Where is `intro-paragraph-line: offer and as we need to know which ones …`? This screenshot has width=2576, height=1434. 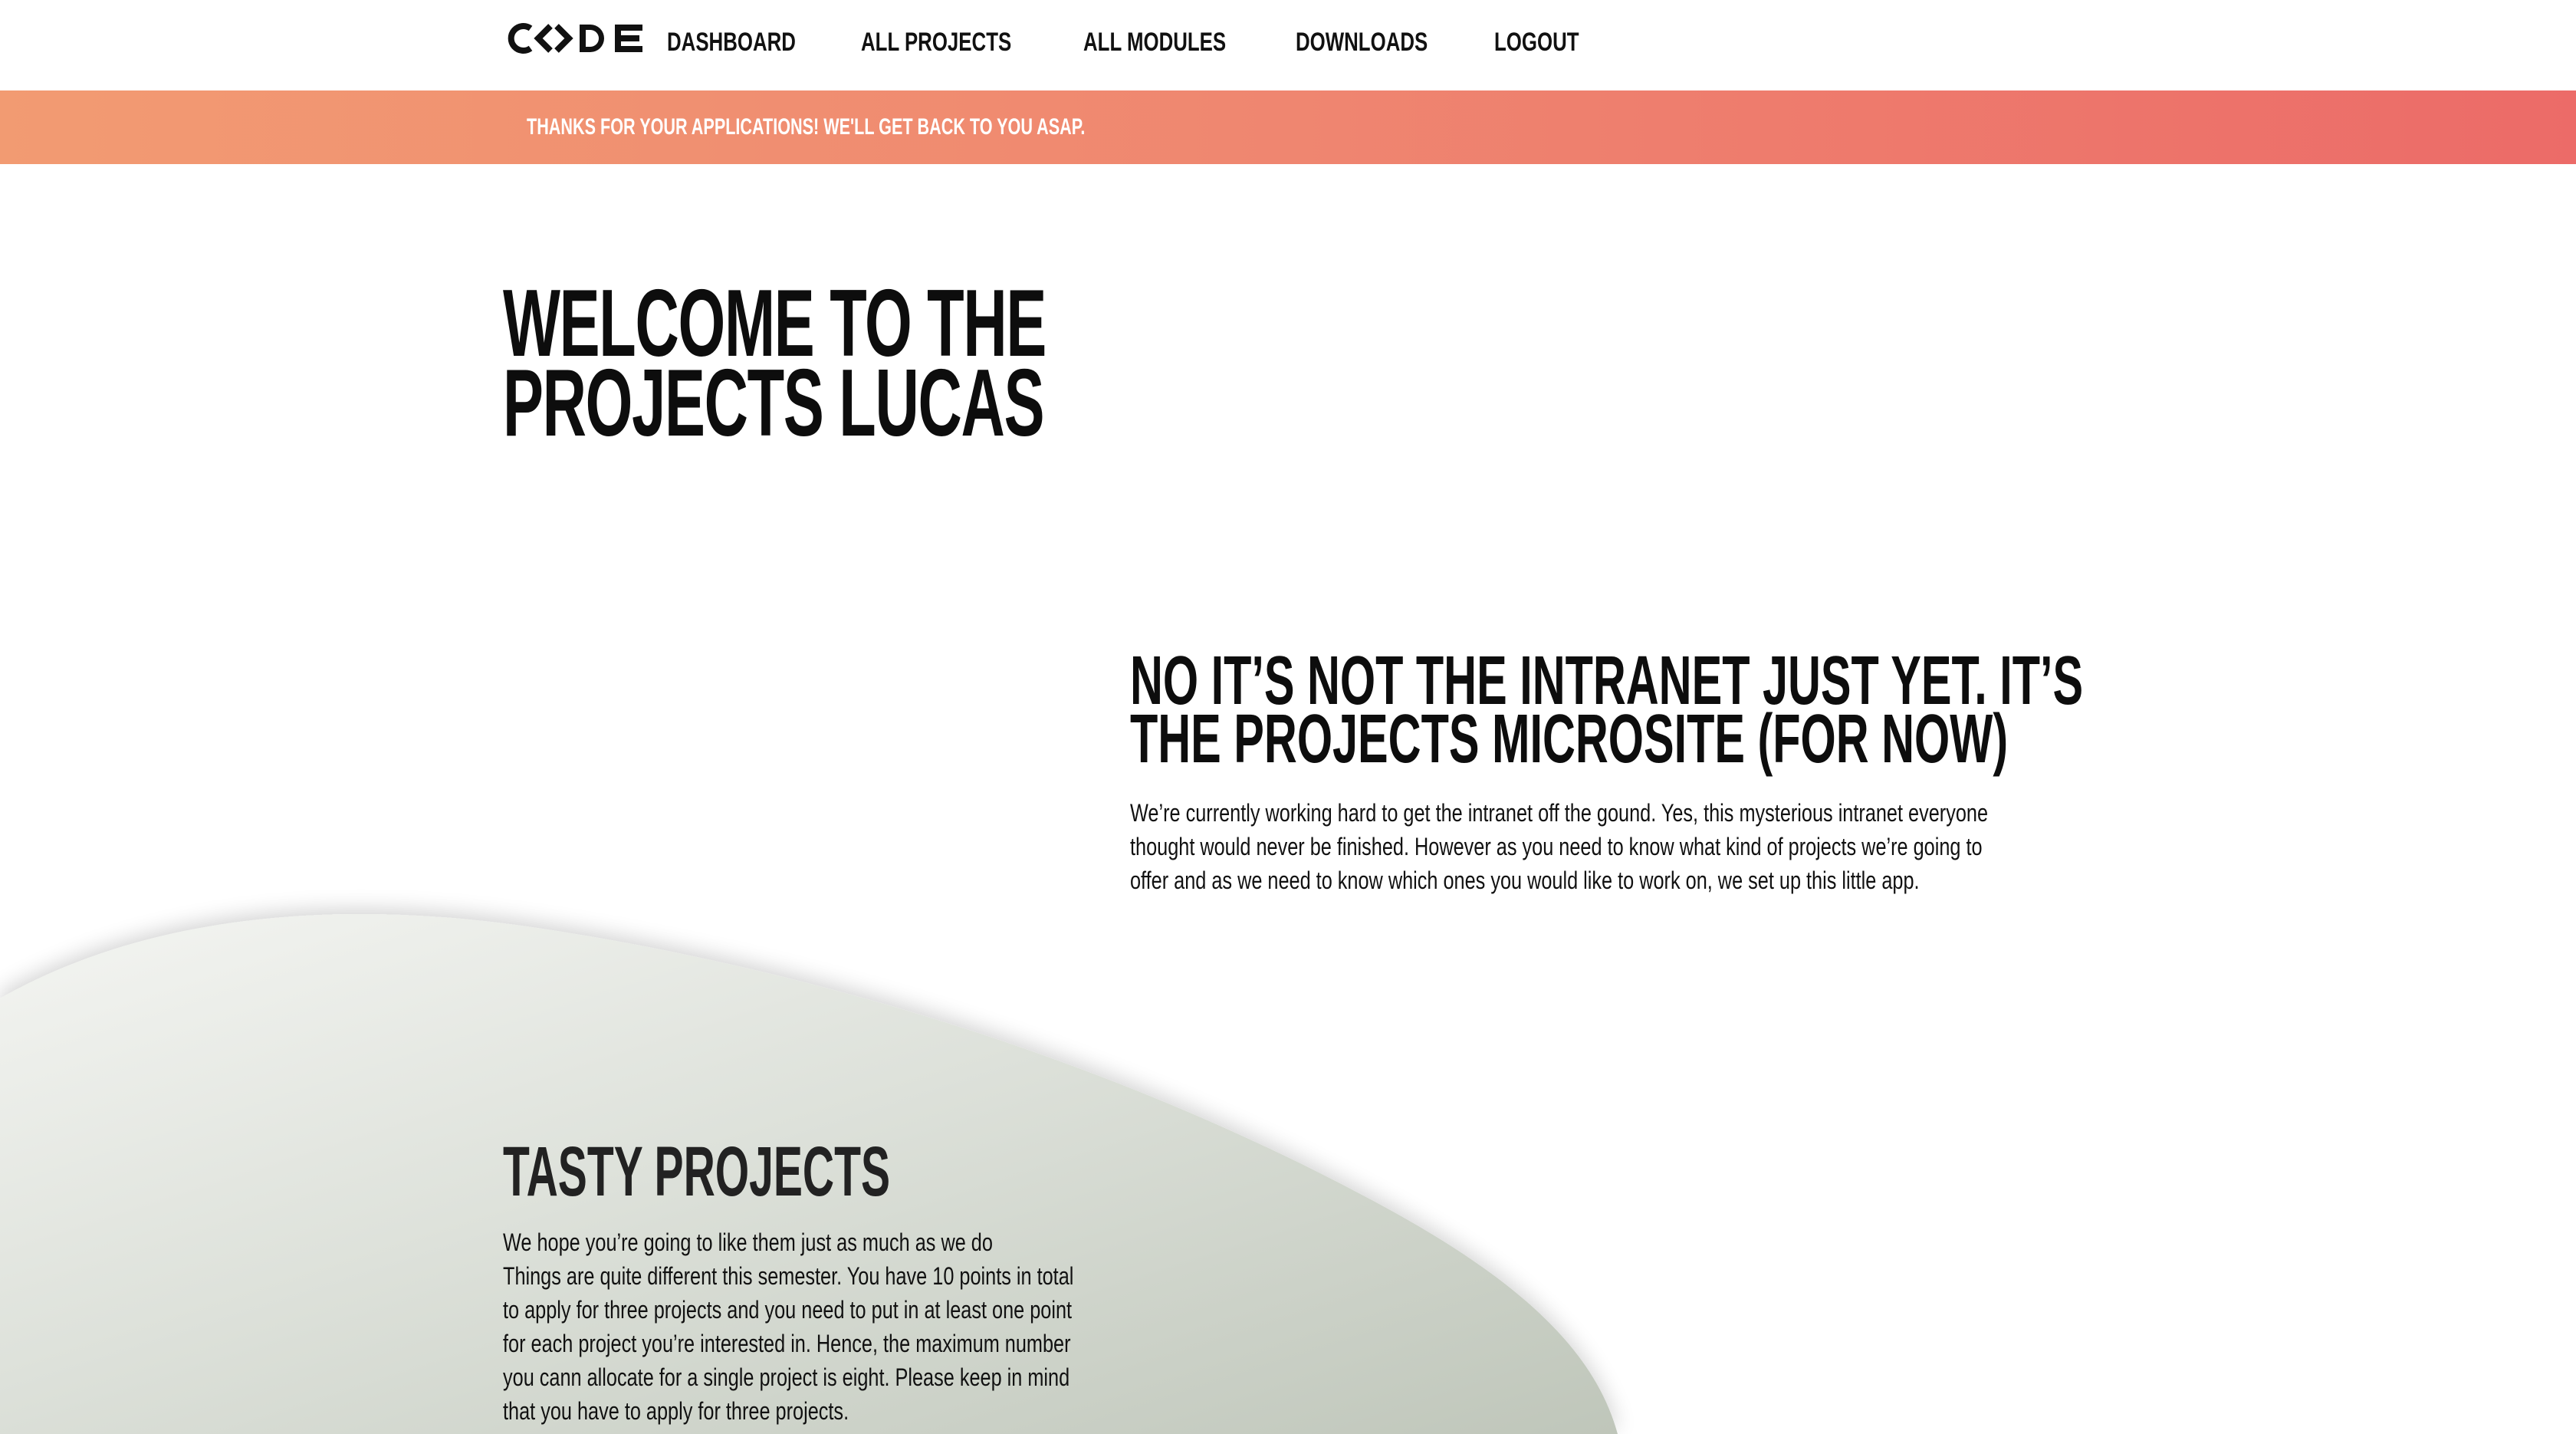 intro-paragraph-line: offer and as we need to know which ones … is located at coordinates (1525, 881).